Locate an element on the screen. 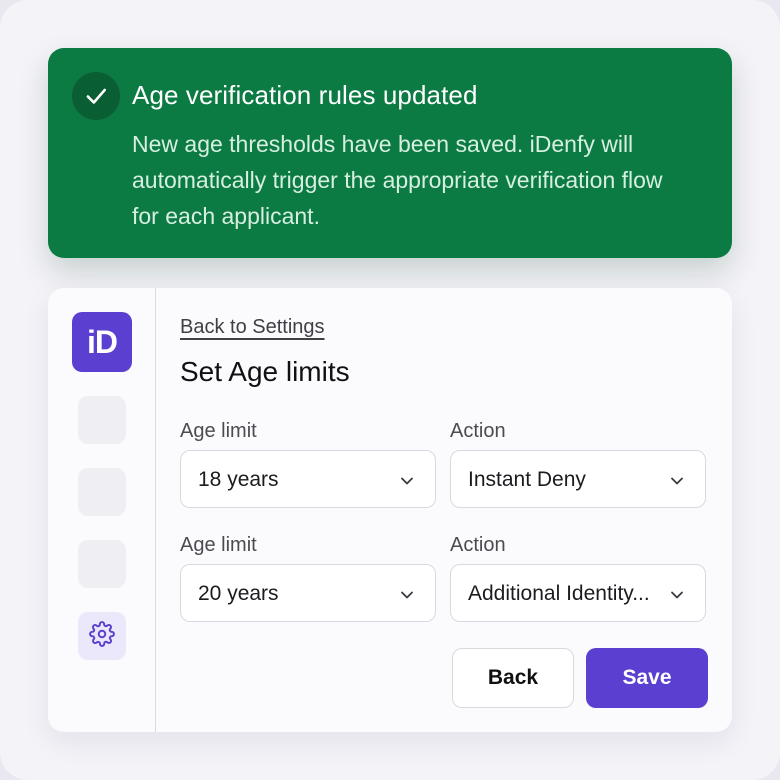  gear-icon is located at coordinates (102, 636).